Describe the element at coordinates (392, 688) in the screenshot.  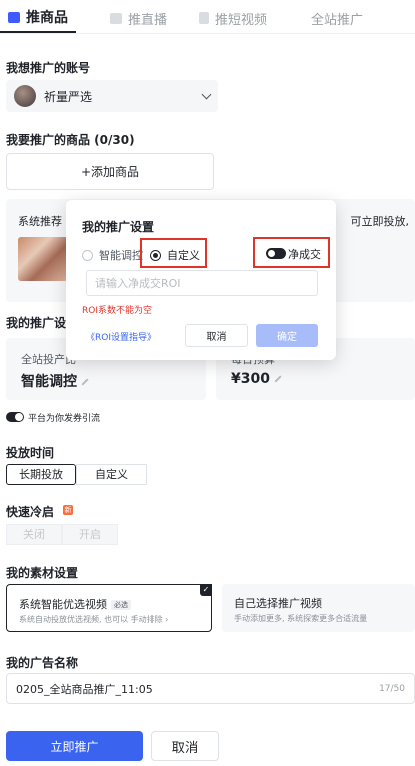
I see `ad-name-count: 17/50` at that location.